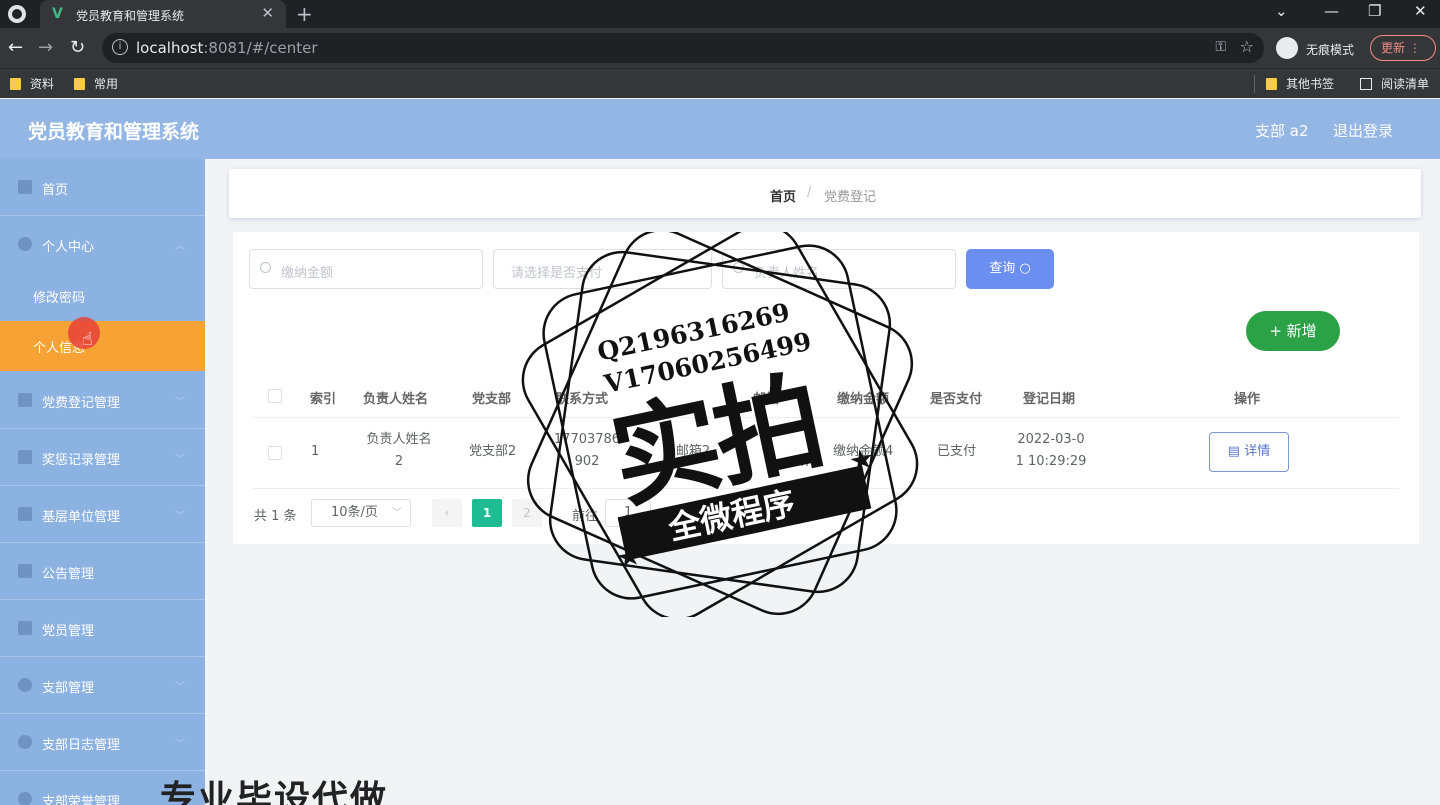 Image resolution: width=1440 pixels, height=805 pixels. Describe the element at coordinates (96, 83) in the screenshot. I see `bookmark-folder-2: 常用` at that location.